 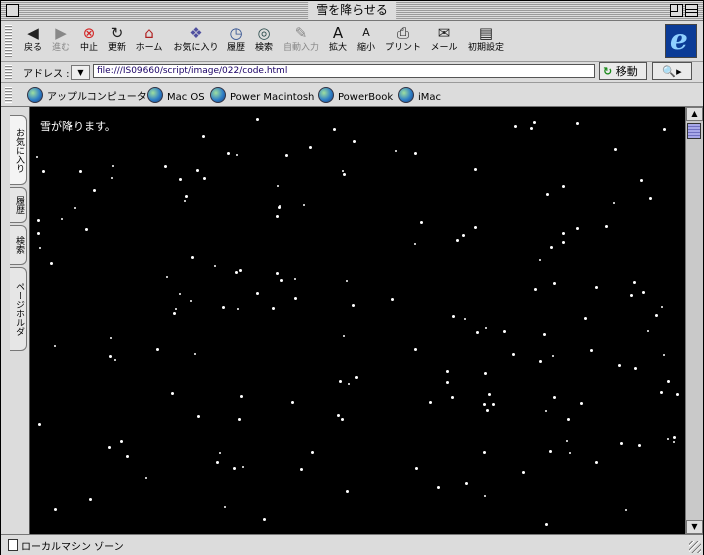 What do you see at coordinates (186, 97) in the screenshot?
I see `favorite-label: Mac OS` at bounding box center [186, 97].